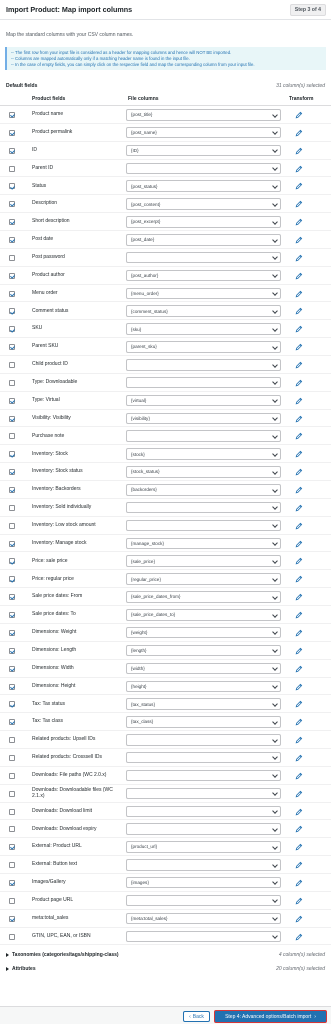 This screenshot has height=1024, width=331. I want to click on file-column-select: {comment_status}, so click(203, 311).